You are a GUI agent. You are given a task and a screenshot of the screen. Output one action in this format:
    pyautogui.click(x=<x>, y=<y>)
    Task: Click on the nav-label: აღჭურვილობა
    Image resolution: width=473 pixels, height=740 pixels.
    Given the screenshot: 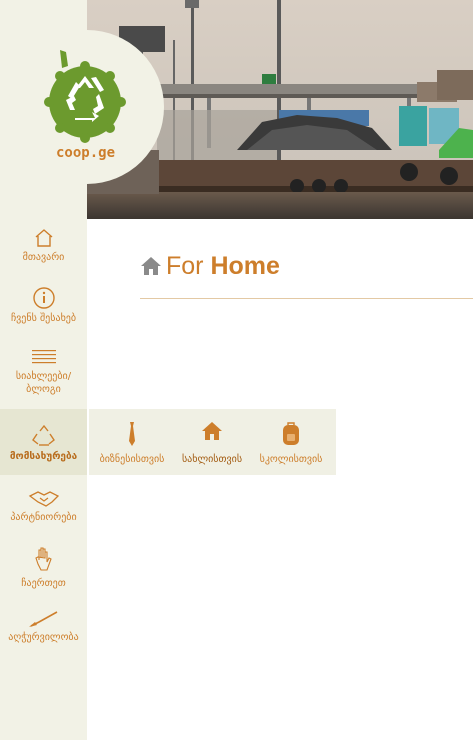 What is the action you would take?
    pyautogui.click(x=43, y=637)
    